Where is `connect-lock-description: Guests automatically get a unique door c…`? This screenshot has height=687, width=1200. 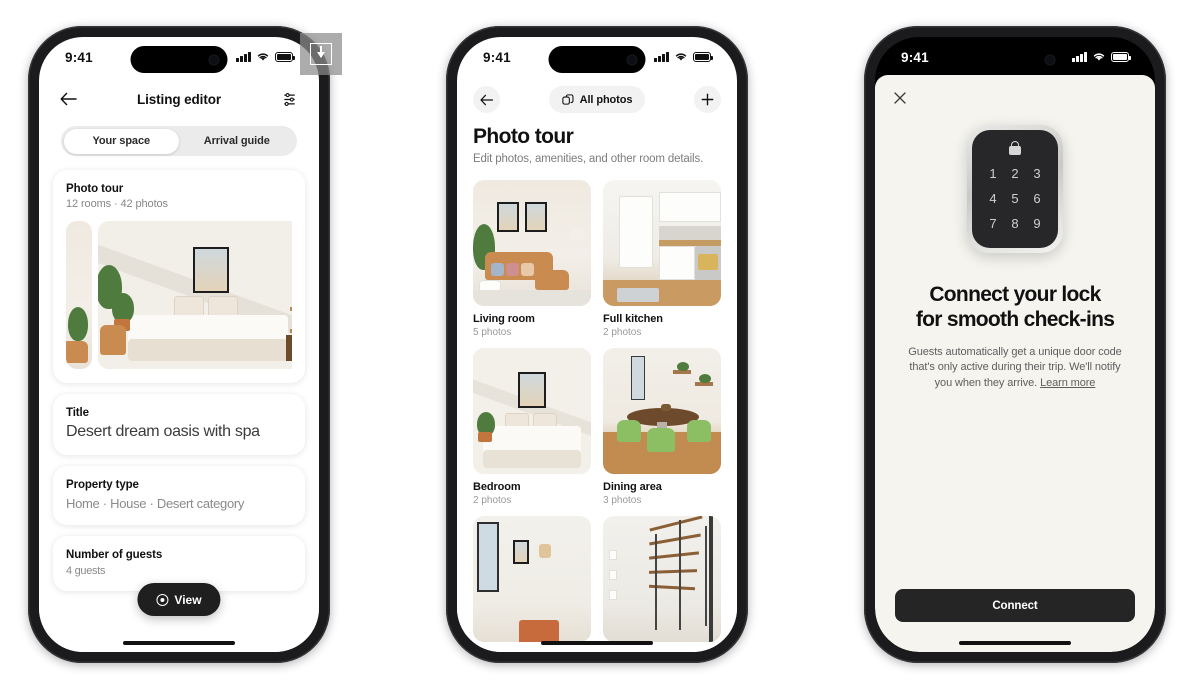
connect-lock-description: Guests automatically get a unique door c… is located at coordinates (1015, 369).